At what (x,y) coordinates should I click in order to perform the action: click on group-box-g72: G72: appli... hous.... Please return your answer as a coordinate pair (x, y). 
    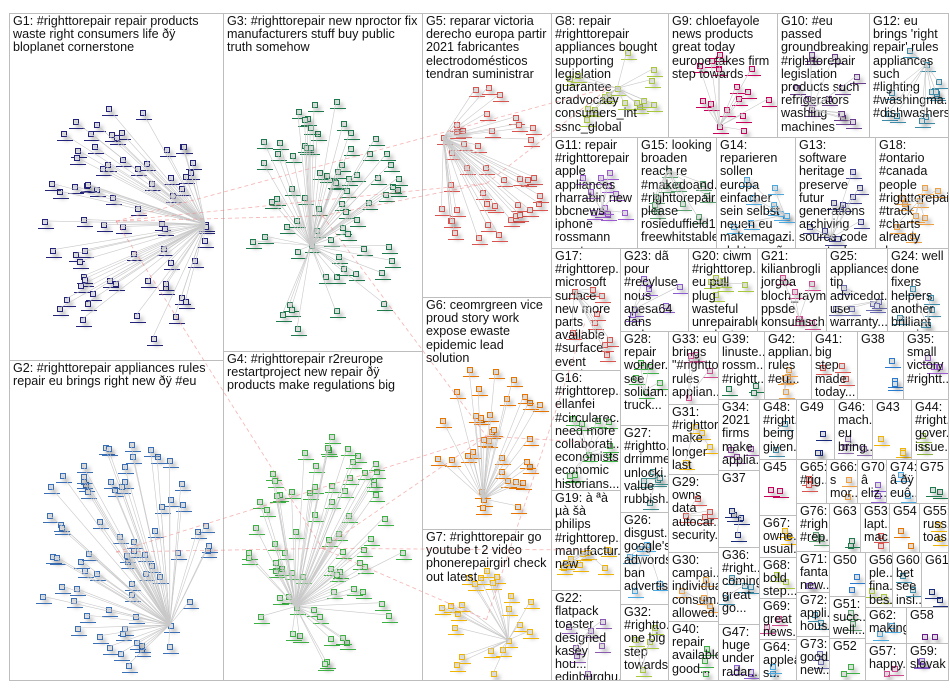
    Looking at the image, I should click on (813, 614).